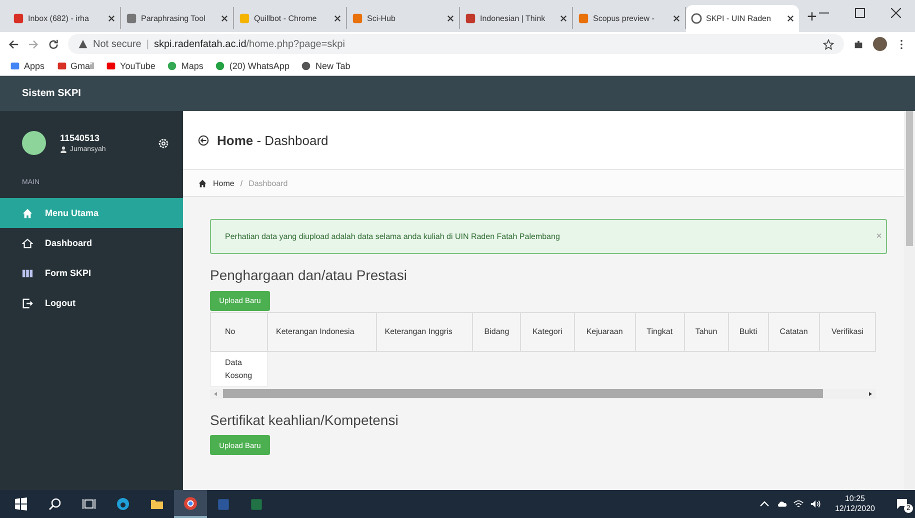 The height and width of the screenshot is (518, 915). I want to click on back-circle-icon, so click(203, 140).